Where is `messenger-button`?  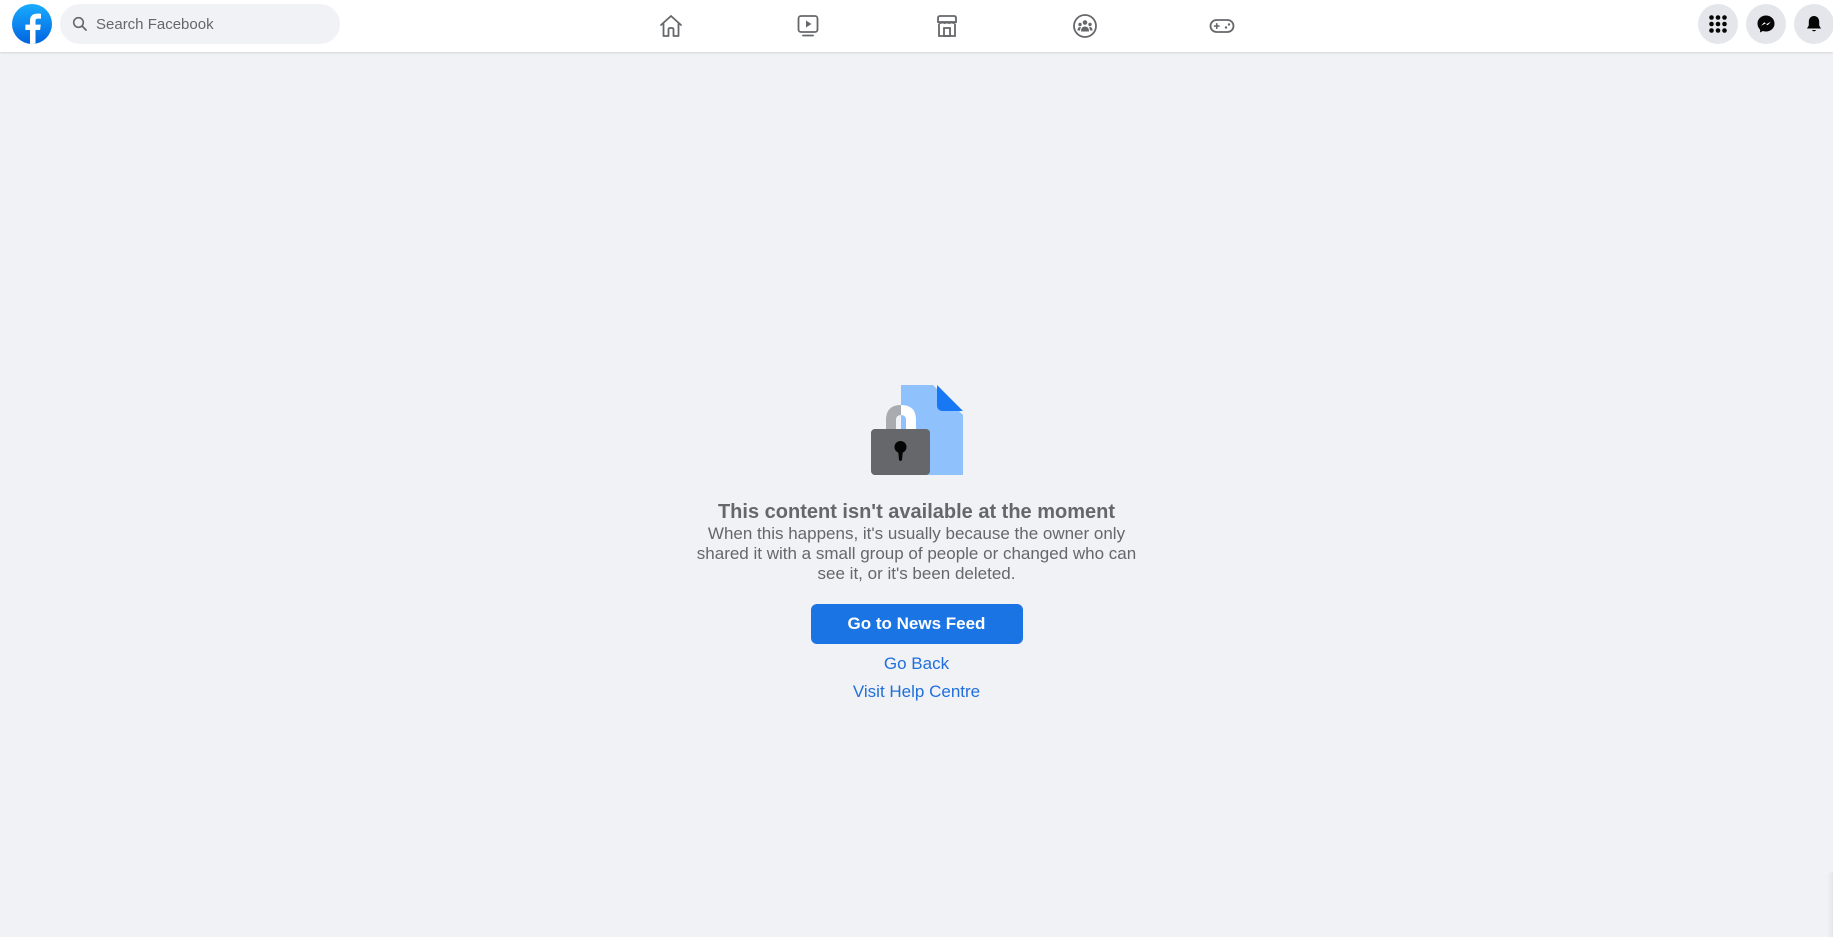 messenger-button is located at coordinates (1766, 24).